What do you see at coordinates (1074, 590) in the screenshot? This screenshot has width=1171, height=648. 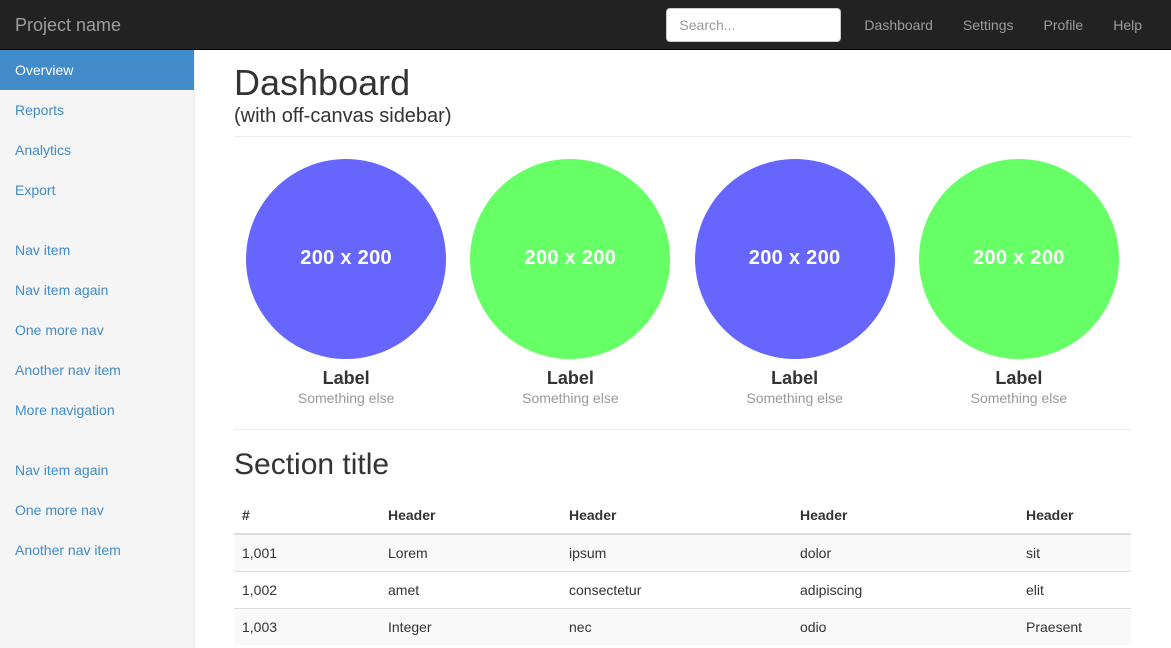 I see `table-cell-1-4: elit` at bounding box center [1074, 590].